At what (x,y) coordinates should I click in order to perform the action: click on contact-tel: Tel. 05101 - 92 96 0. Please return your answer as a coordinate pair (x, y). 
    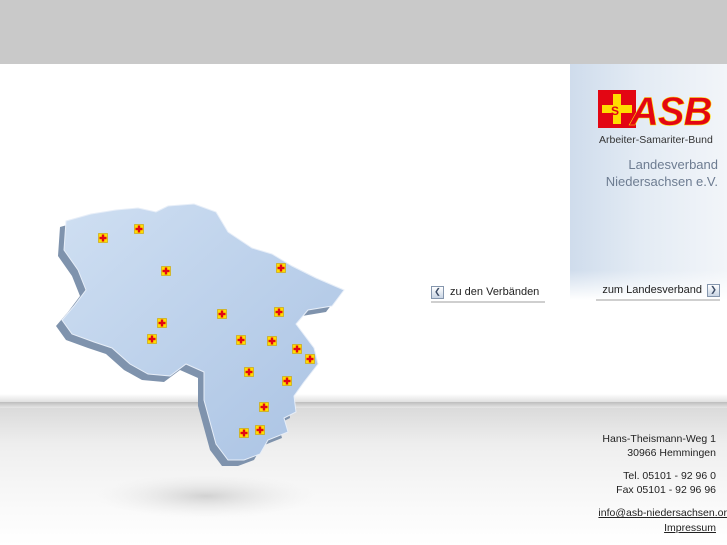
    Looking at the image, I should click on (669, 476).